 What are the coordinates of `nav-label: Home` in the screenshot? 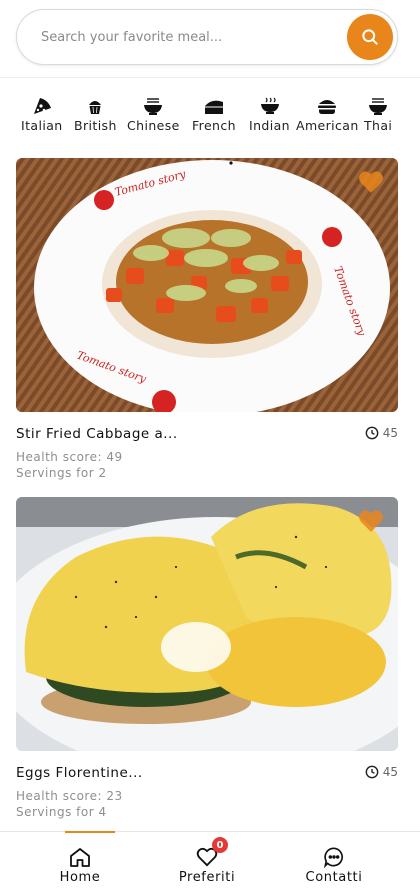 It's located at (80, 877).